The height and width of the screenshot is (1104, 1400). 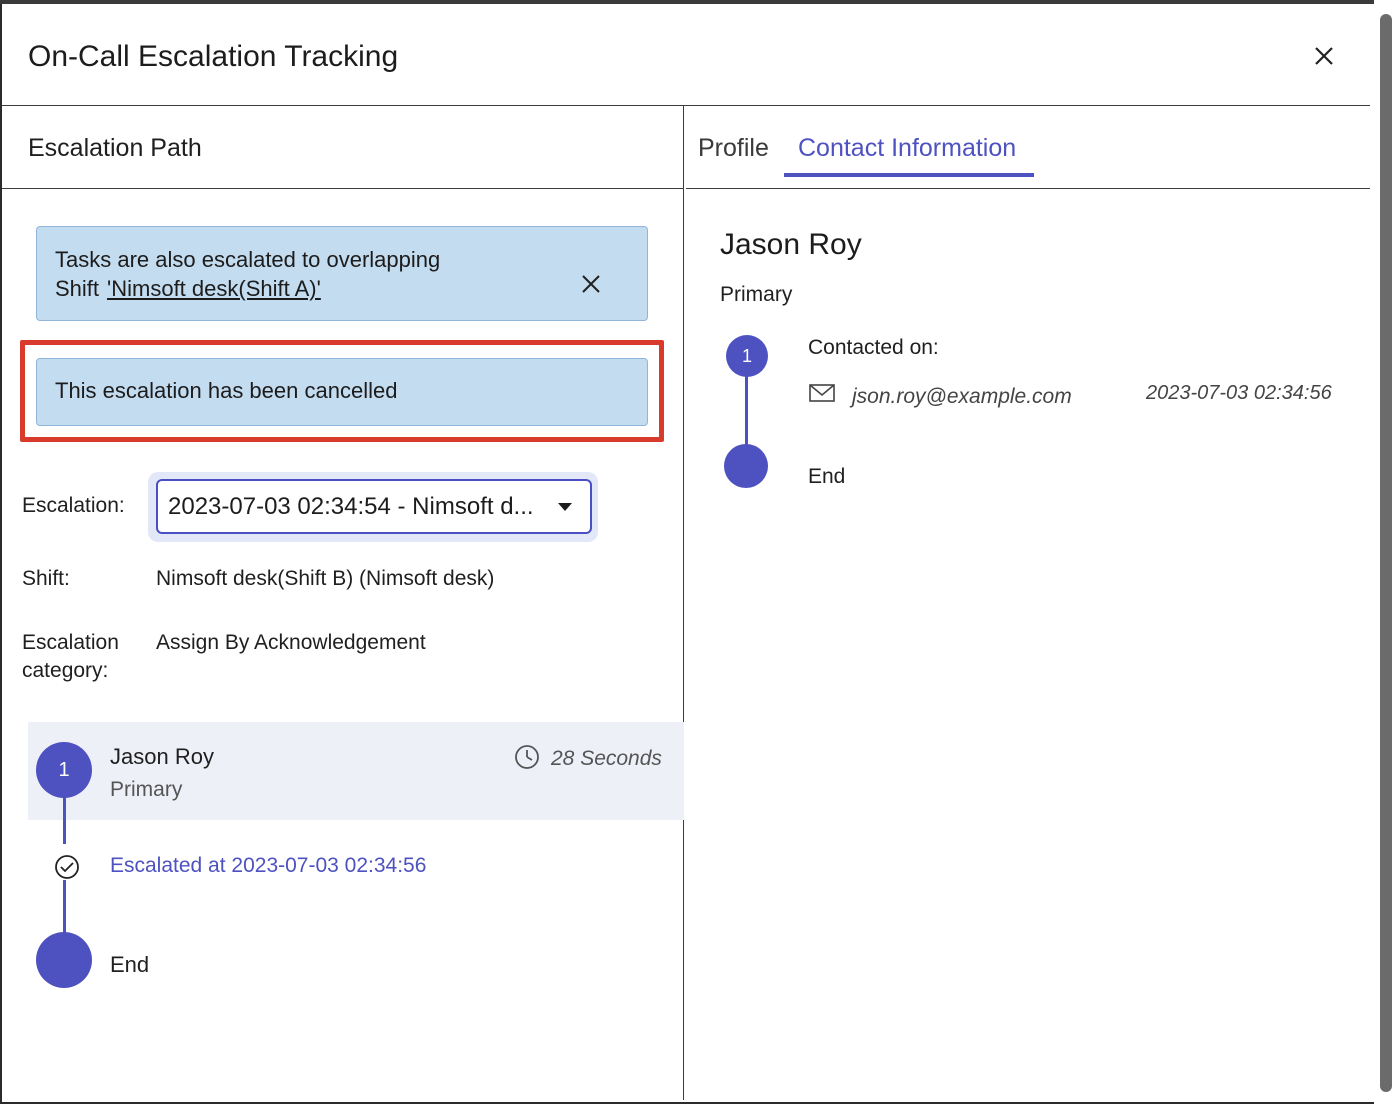 What do you see at coordinates (162, 756) in the screenshot?
I see `step-name: Jason Roy` at bounding box center [162, 756].